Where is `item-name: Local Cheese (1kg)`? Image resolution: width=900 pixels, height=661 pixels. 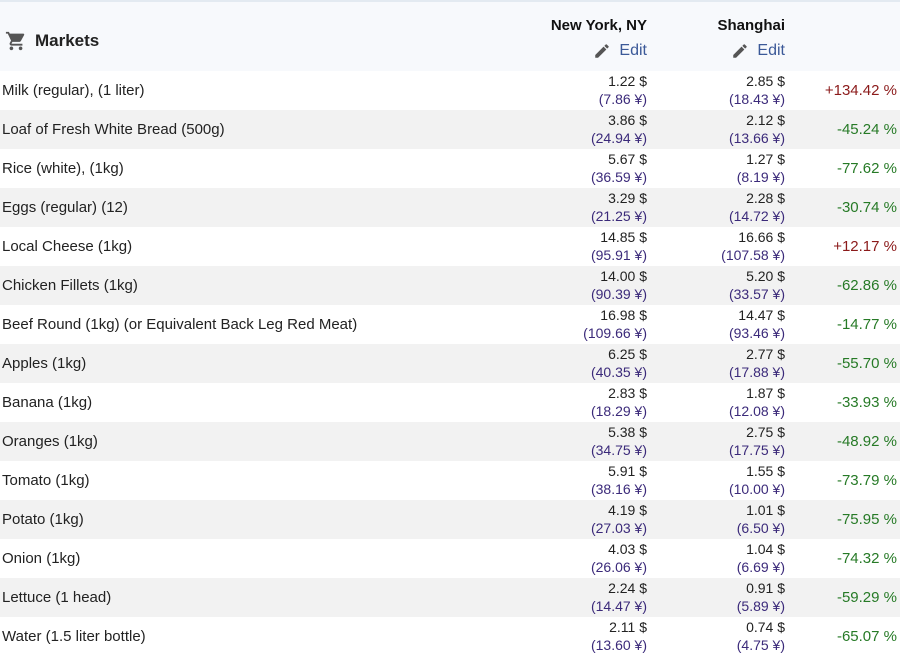 item-name: Local Cheese (1kg) is located at coordinates (67, 246).